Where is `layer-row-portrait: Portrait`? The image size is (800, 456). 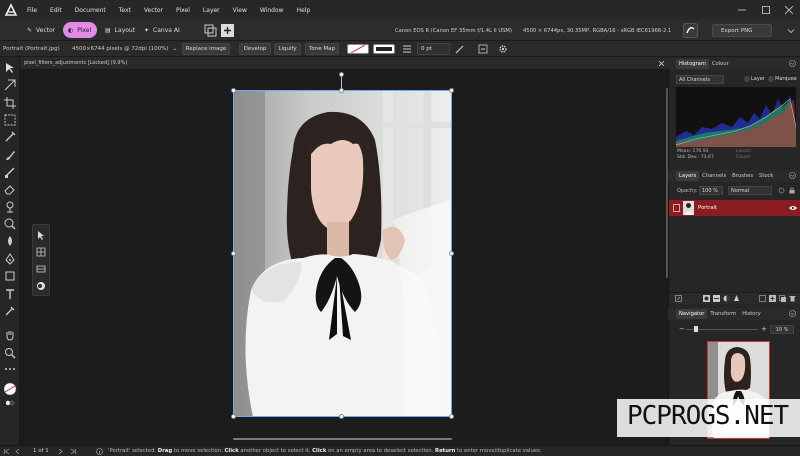
layer-row-portrait: Portrait is located at coordinates (734, 208).